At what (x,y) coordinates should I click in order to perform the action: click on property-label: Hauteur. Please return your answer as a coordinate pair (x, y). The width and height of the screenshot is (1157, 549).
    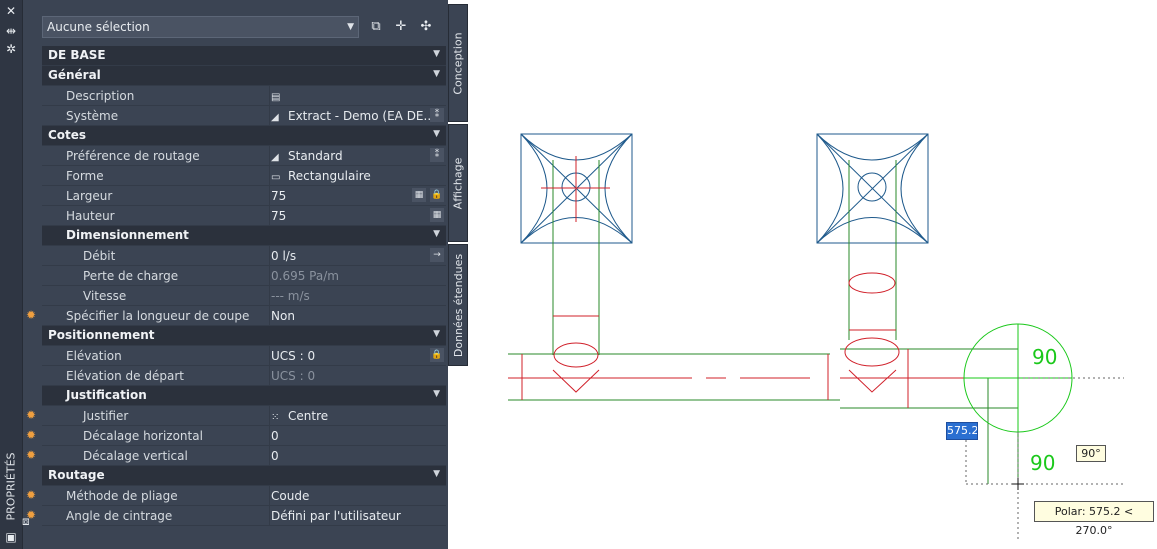
    Looking at the image, I should click on (90, 216).